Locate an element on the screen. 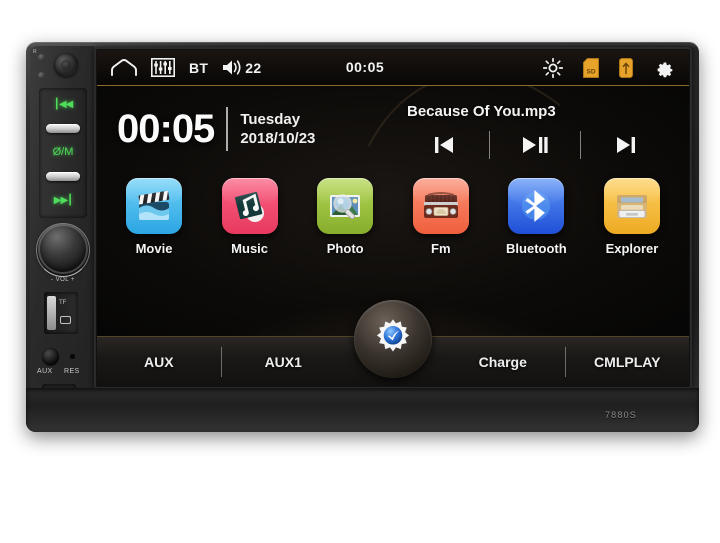  status-bar: BT 22 00:05 SD is located at coordinates (393, 68).